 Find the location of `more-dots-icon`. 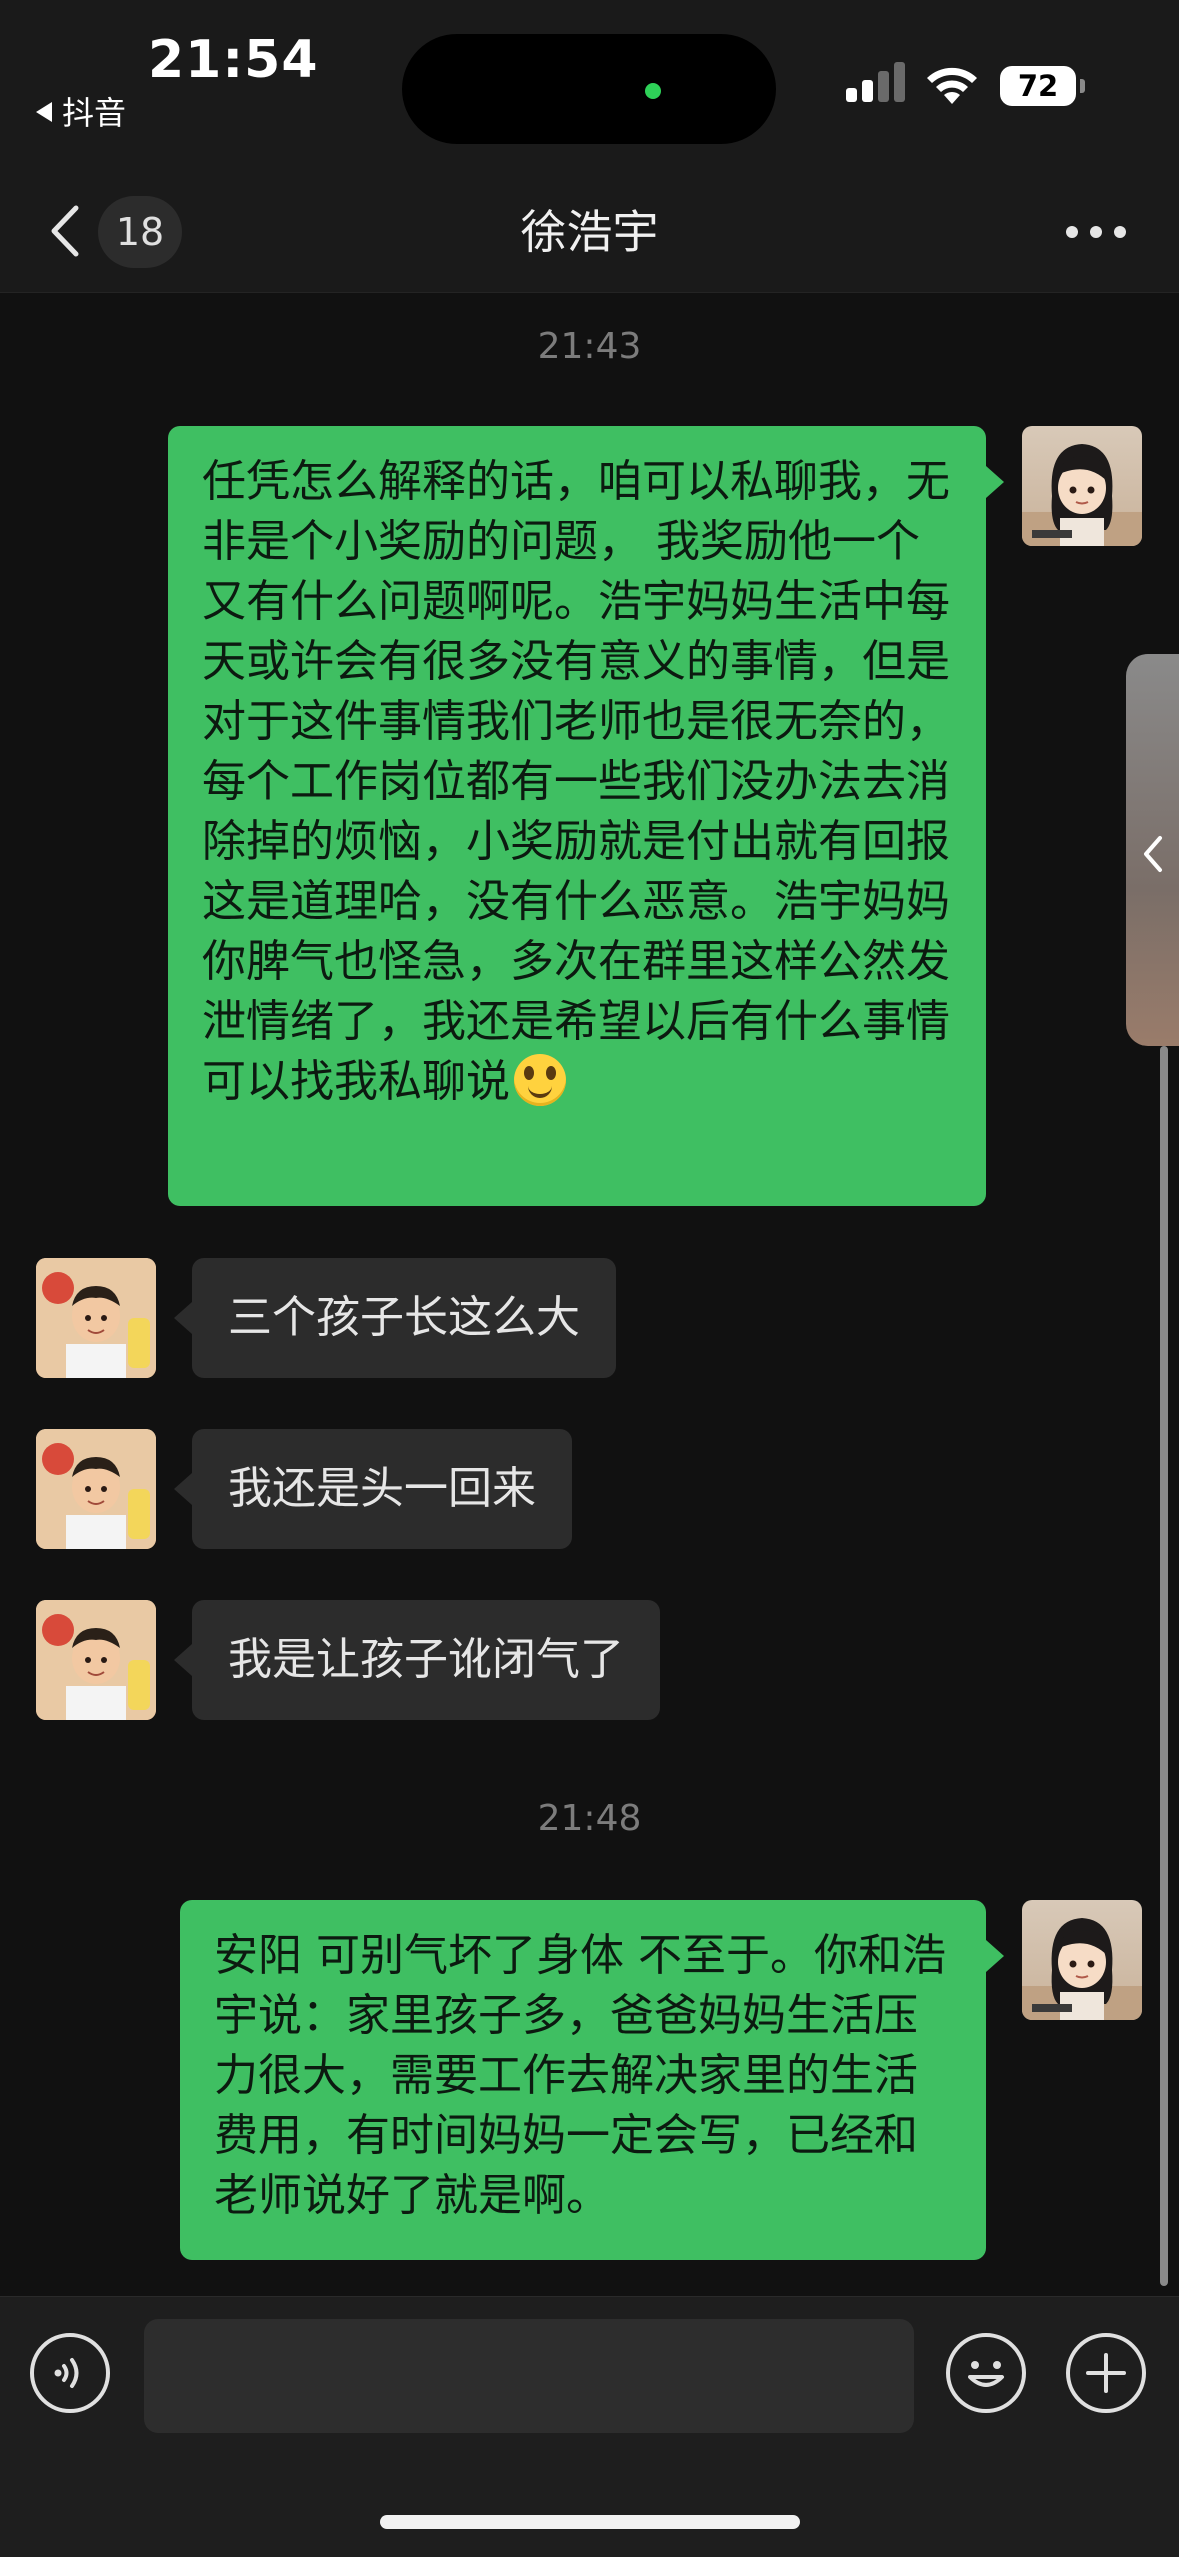

more-dots-icon is located at coordinates (1096, 232).